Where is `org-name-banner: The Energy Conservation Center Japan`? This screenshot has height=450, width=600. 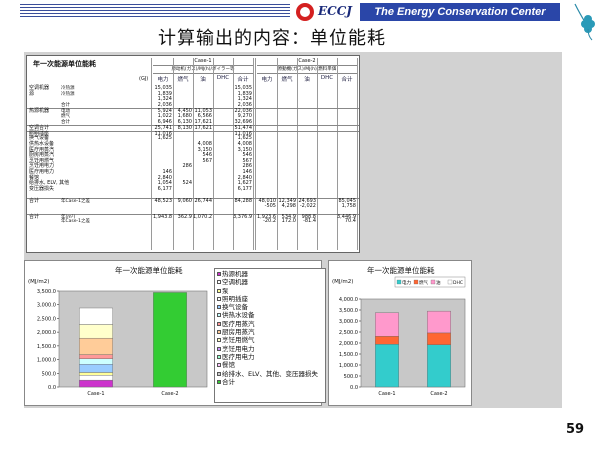 org-name-banner: The Energy Conservation Center Japan is located at coordinates (460, 19).